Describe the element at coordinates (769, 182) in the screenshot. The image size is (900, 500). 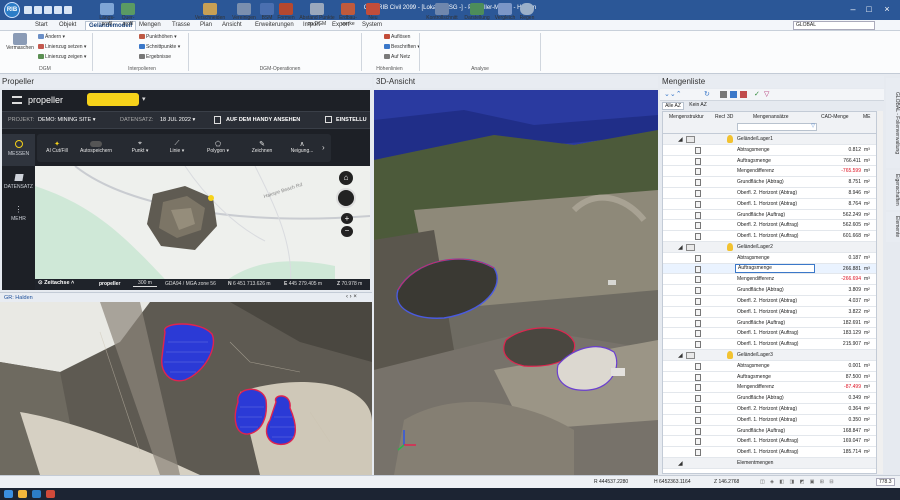
I see `table-row: Grundfläche (Abtrag) 8.751 m²` at that location.